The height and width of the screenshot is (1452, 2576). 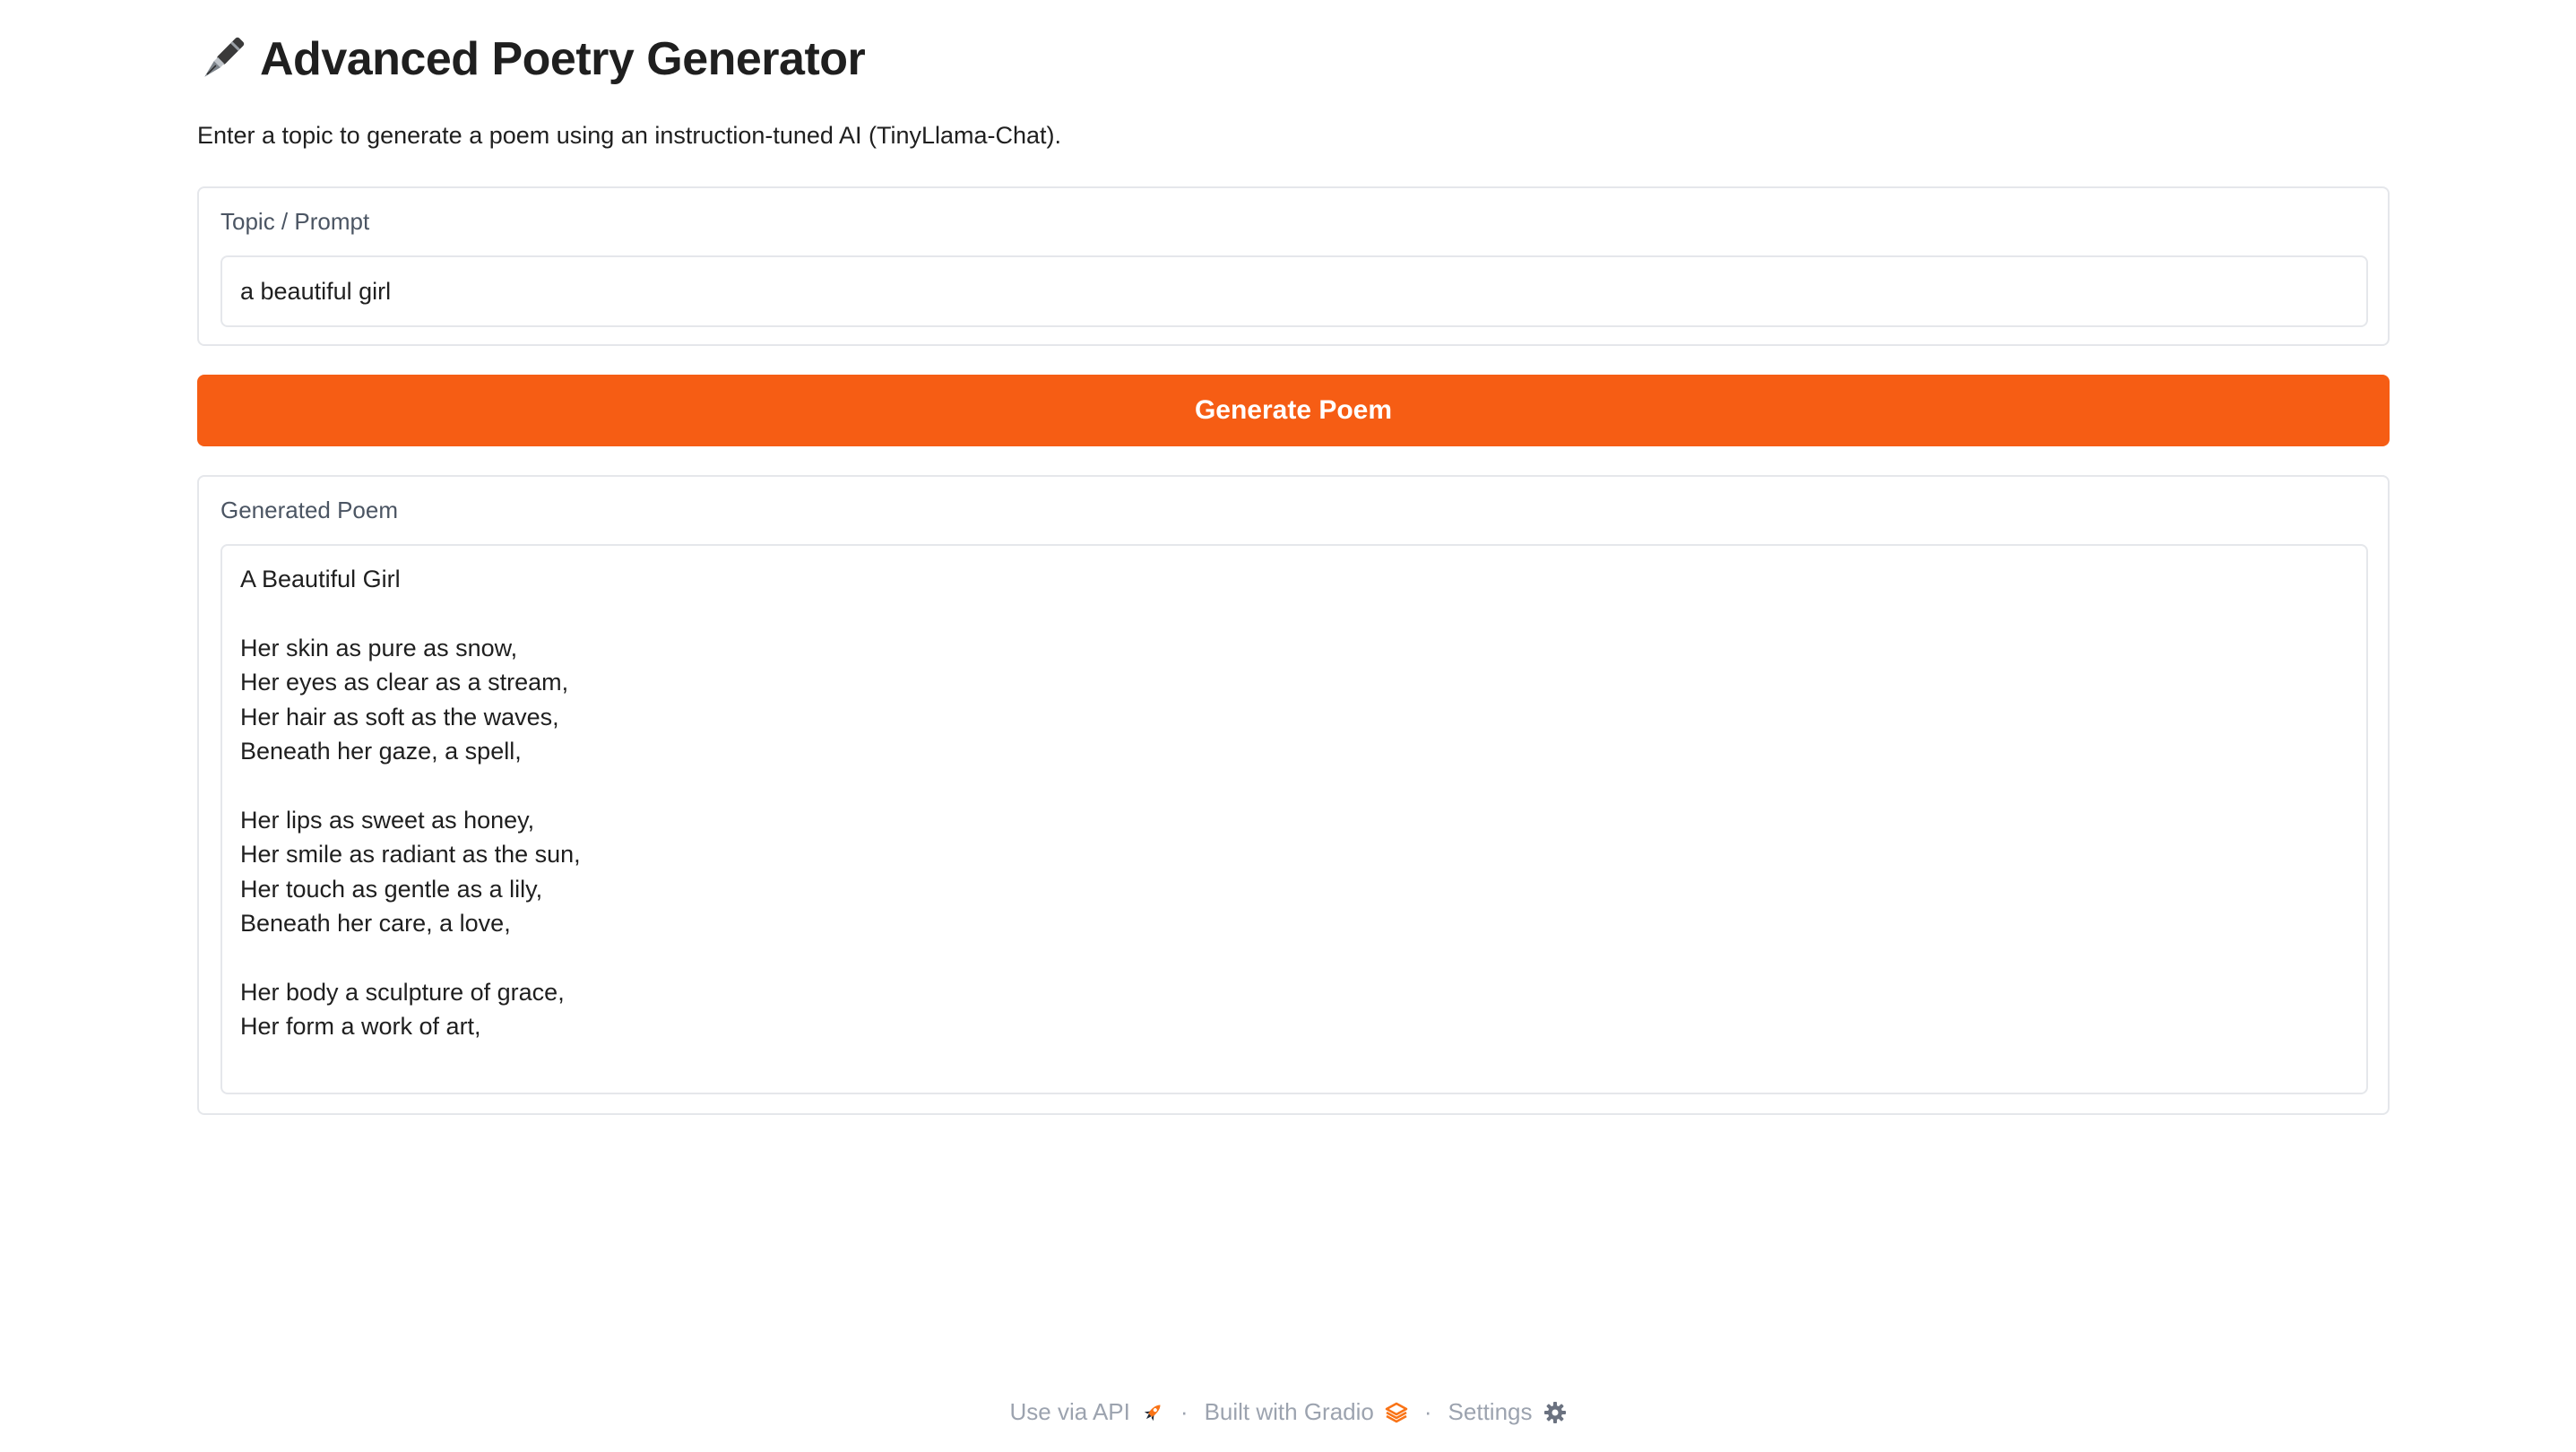 I want to click on topic-block: Topic / Prompt, so click(x=1293, y=266).